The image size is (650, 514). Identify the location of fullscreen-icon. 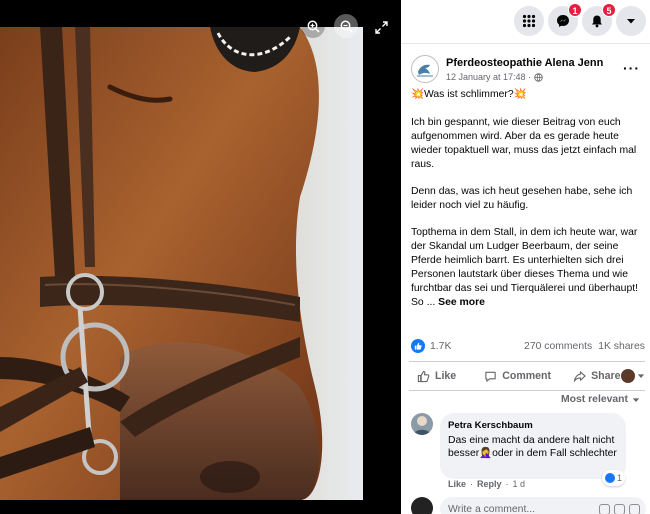
(381, 27).